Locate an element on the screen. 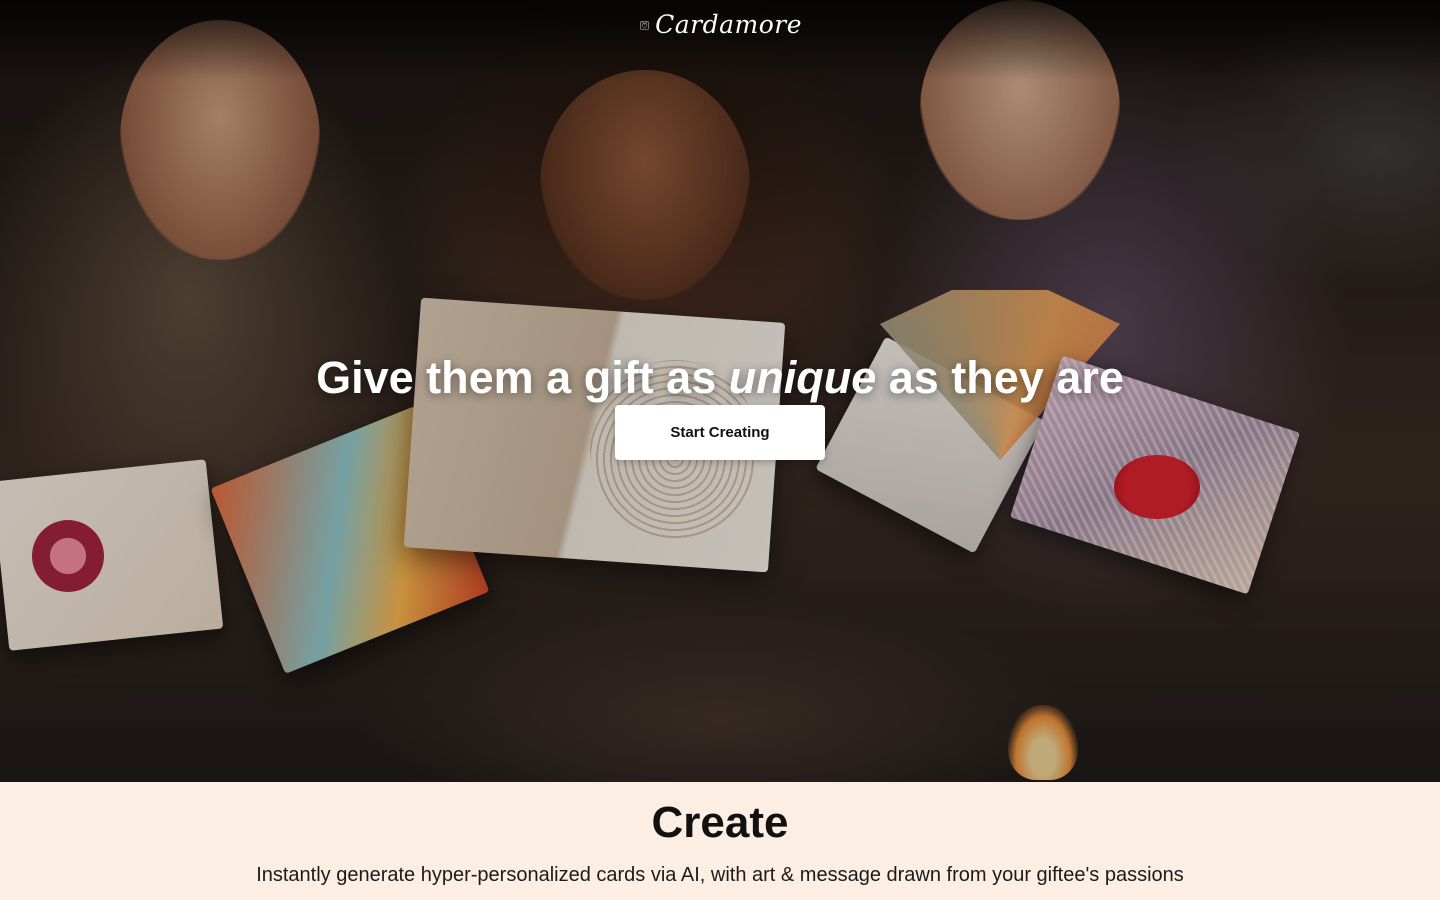 The width and height of the screenshot is (1440, 900). headline-emphasis: unique is located at coordinates (802, 378).